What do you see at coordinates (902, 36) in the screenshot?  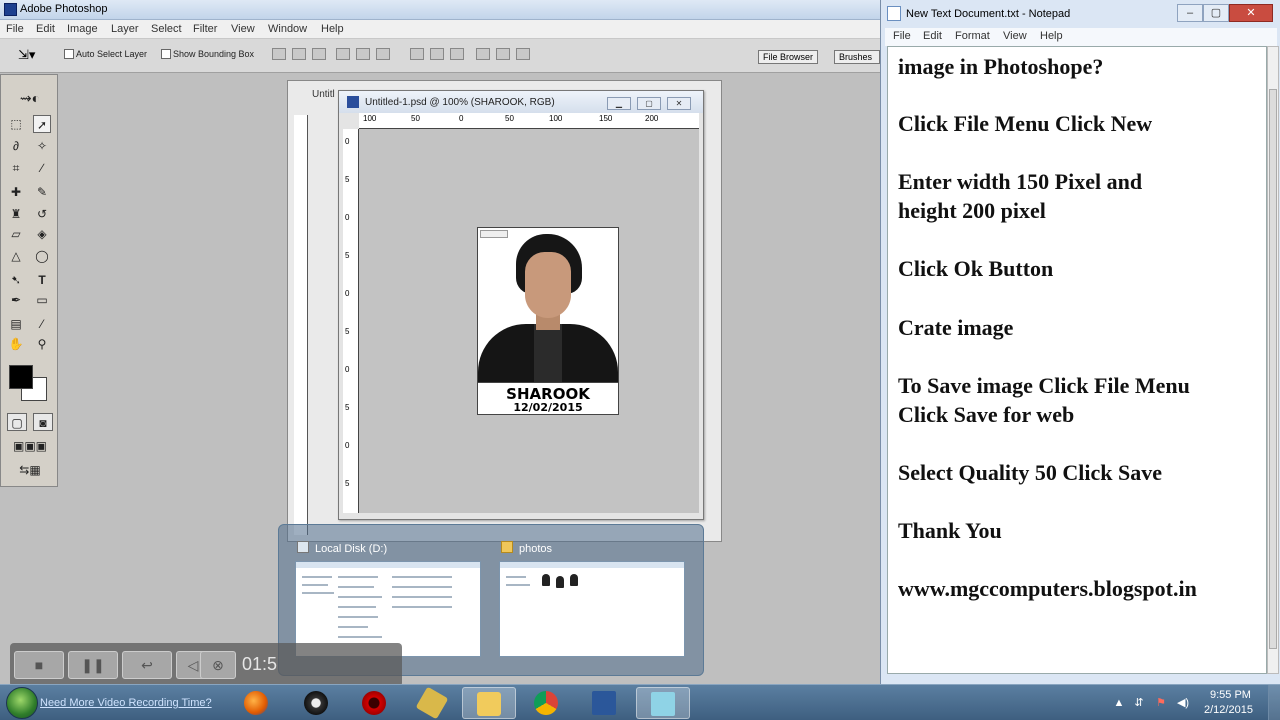 I see `np-menu-file: File` at bounding box center [902, 36].